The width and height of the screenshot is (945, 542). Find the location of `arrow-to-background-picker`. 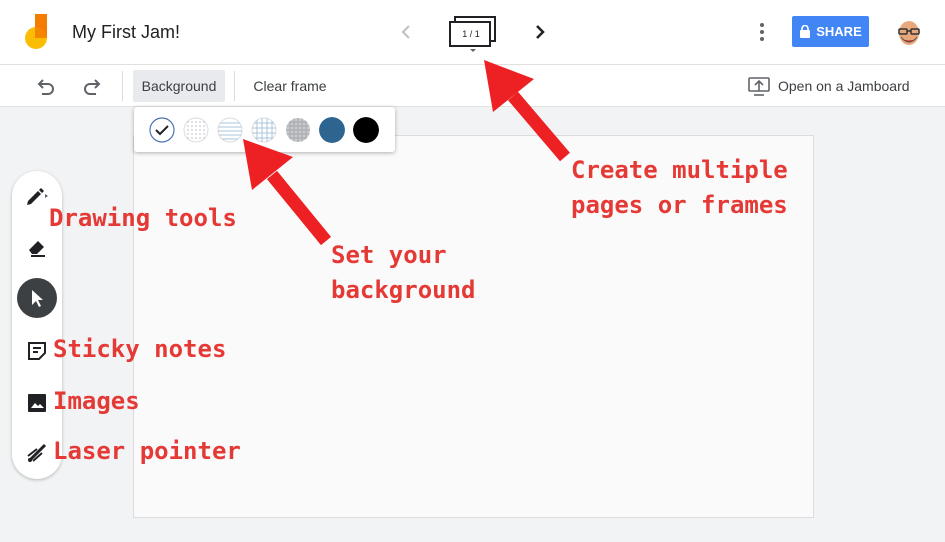

arrow-to-background-picker is located at coordinates (287, 192).